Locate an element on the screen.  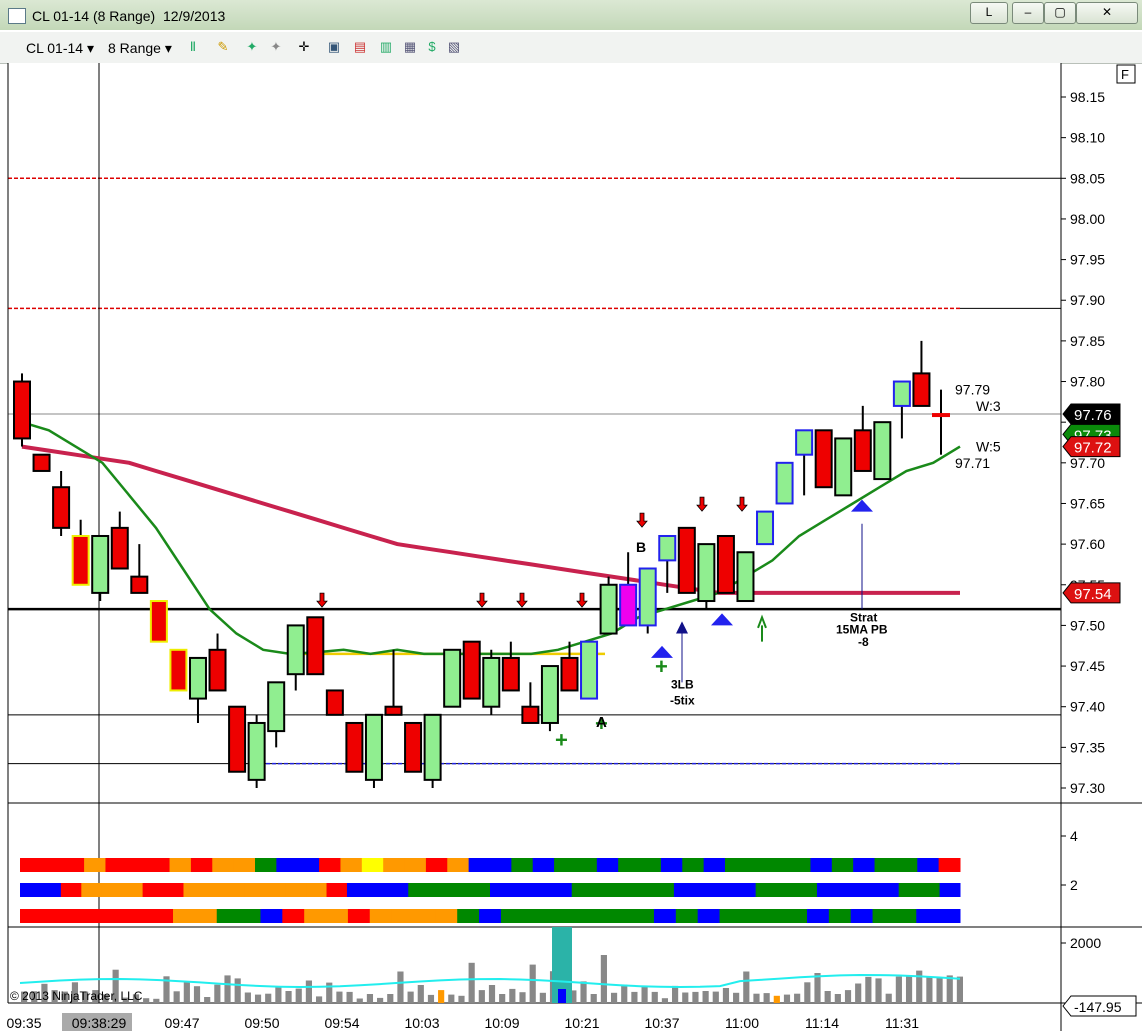
price-tick-label: 97.95 is located at coordinates (1087, 260).